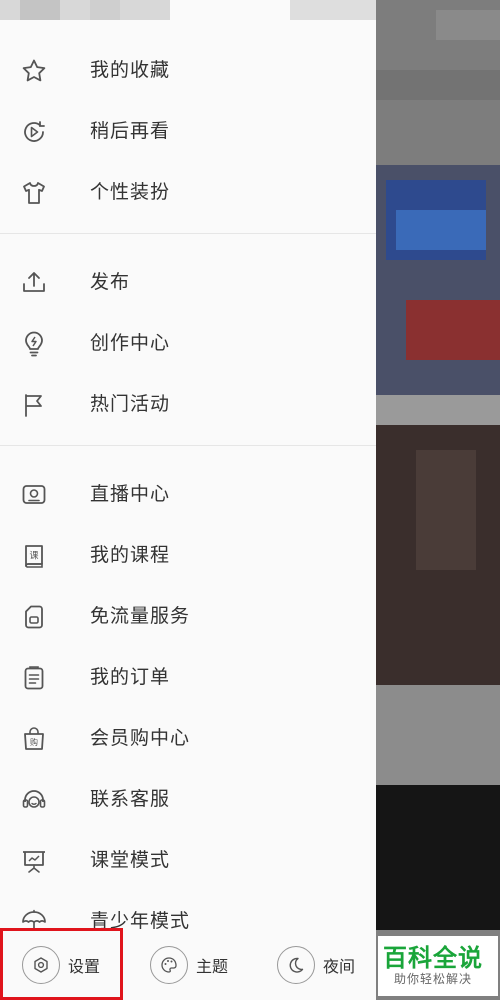 The image size is (500, 1000). Describe the element at coordinates (34, 283) in the screenshot. I see `upload-icon` at that location.